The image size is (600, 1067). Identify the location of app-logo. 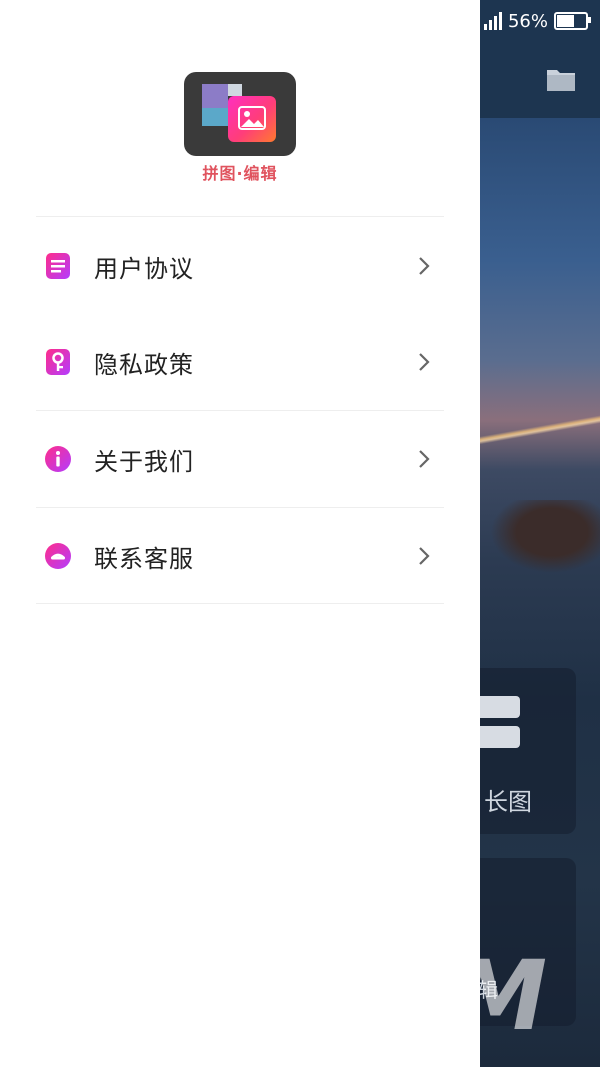
(240, 114).